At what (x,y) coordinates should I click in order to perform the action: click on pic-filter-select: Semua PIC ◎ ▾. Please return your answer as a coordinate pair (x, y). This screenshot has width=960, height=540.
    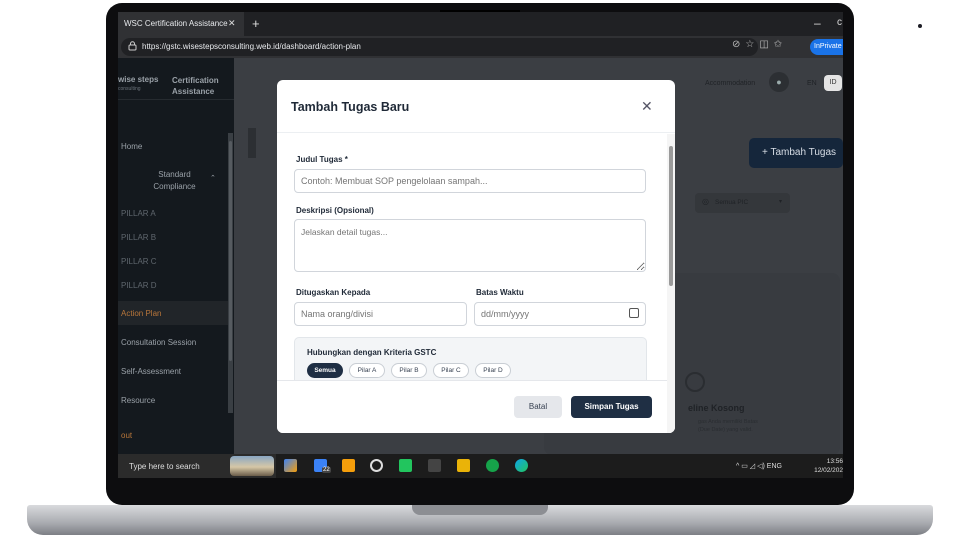
    Looking at the image, I should click on (742, 203).